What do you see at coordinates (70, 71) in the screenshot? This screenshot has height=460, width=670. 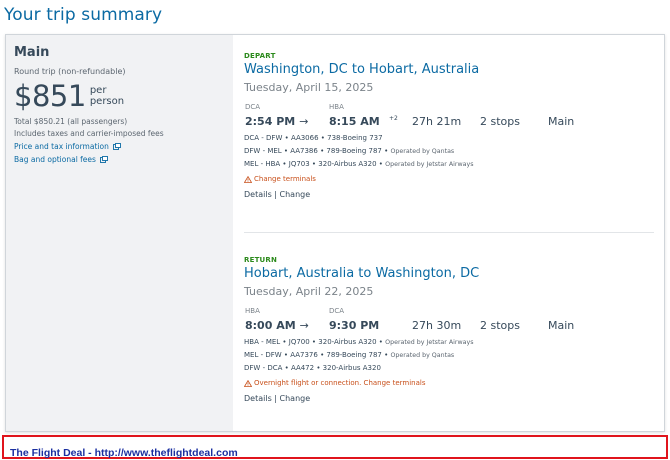 I see `trip-type: Round trip (non-refundable)` at bounding box center [70, 71].